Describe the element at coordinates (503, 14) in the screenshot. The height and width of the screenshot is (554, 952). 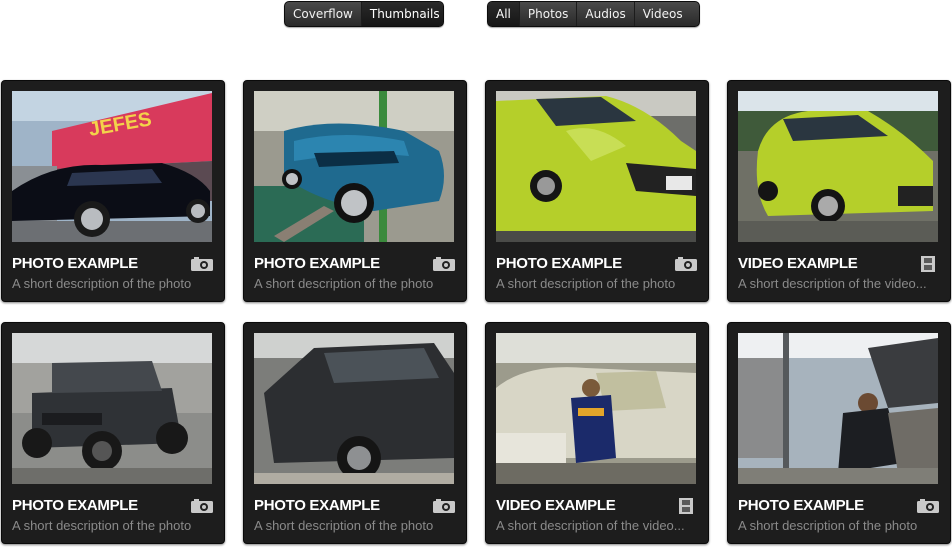
I see `filter-all-button: All` at that location.